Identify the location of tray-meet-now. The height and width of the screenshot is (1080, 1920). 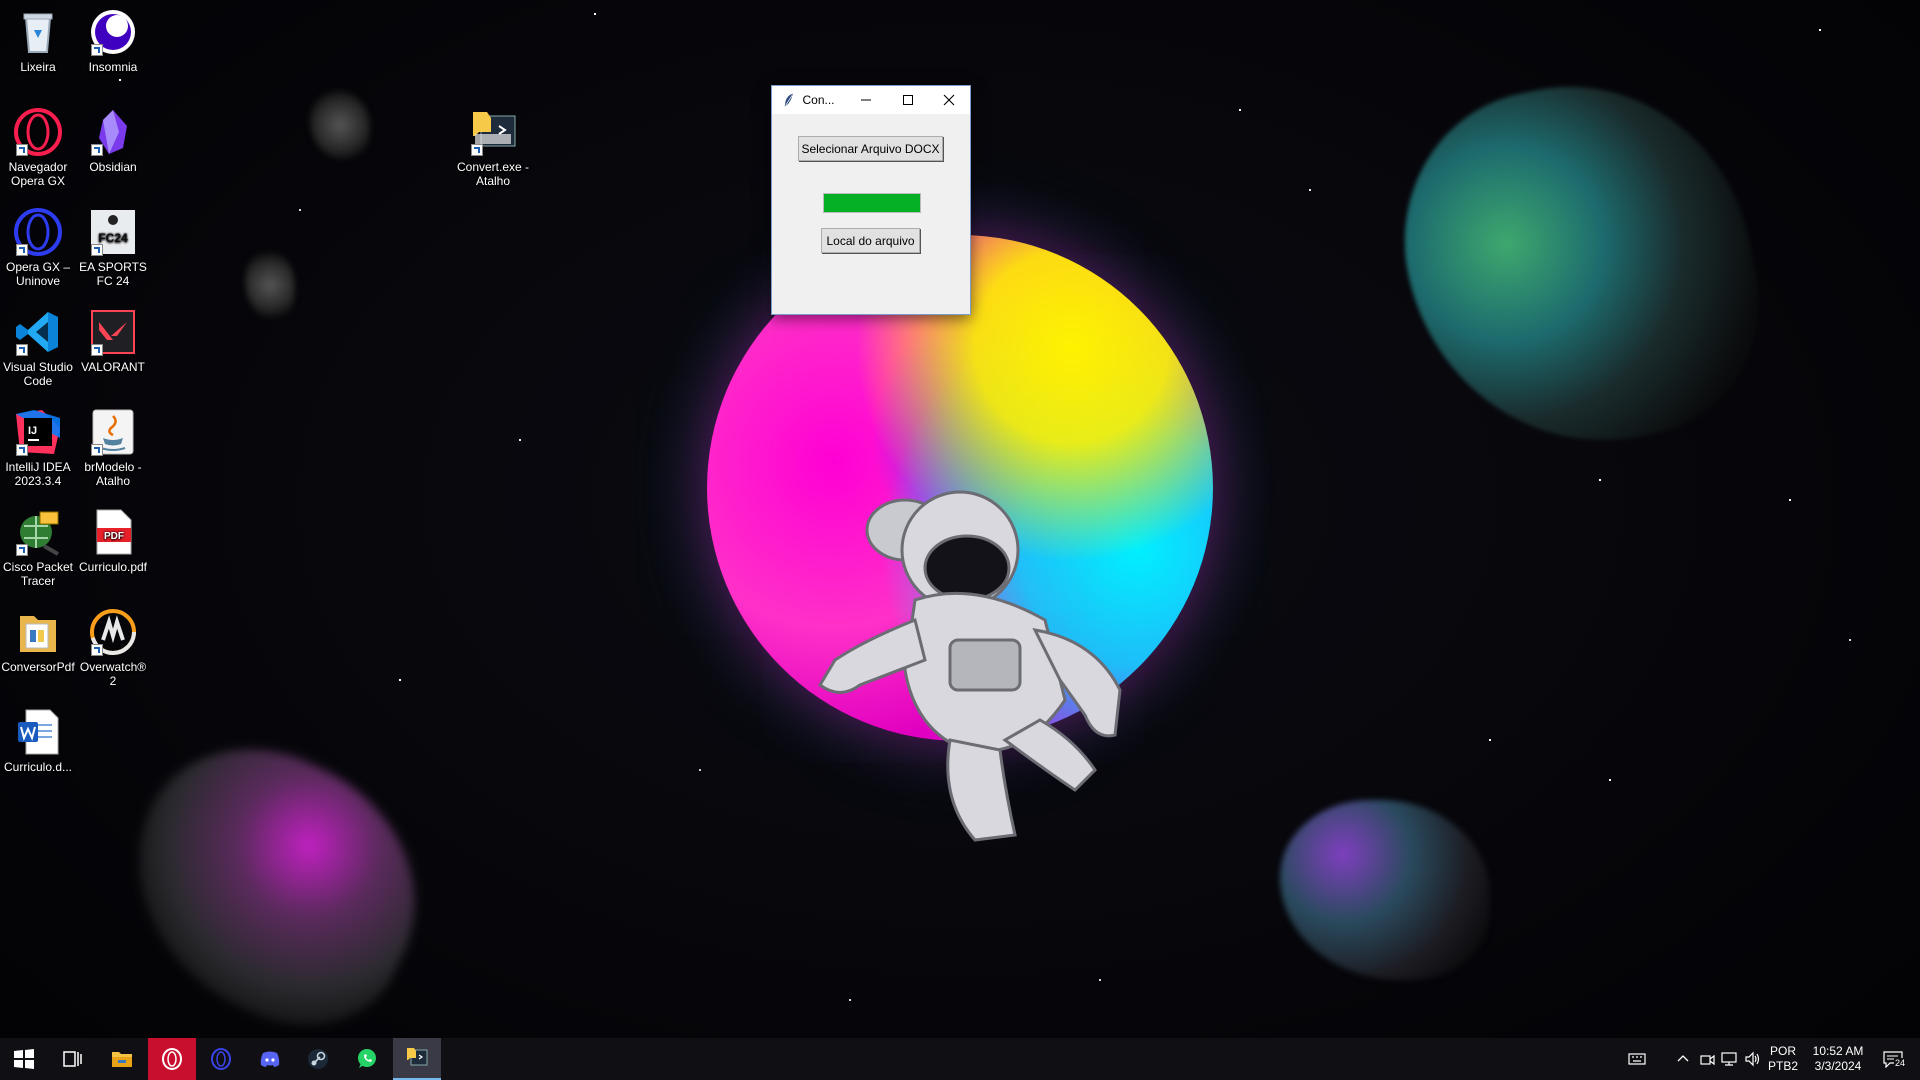
(1707, 1059).